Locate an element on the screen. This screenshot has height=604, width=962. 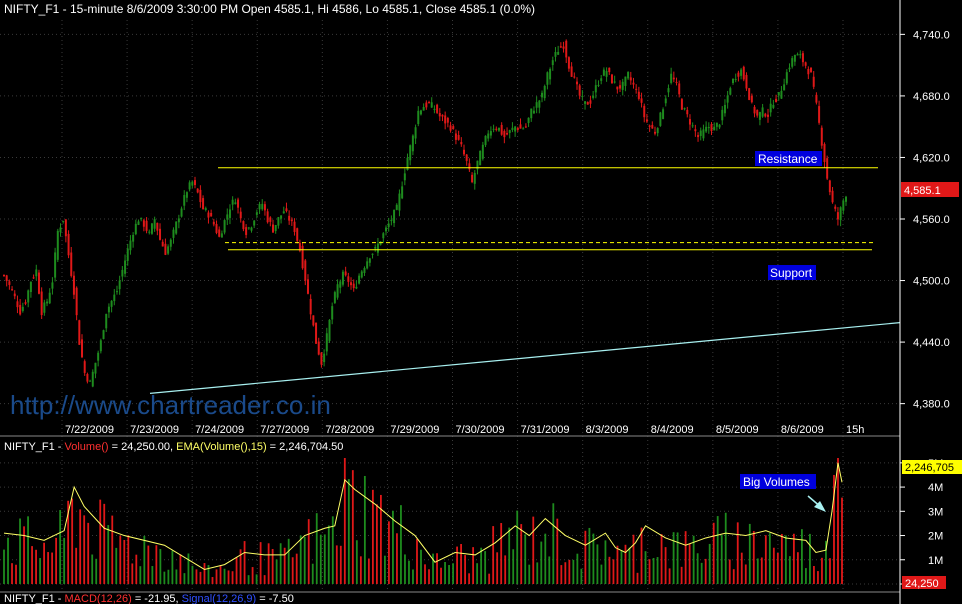
x-tick-label: 7/29/2009 is located at coordinates (414, 430).